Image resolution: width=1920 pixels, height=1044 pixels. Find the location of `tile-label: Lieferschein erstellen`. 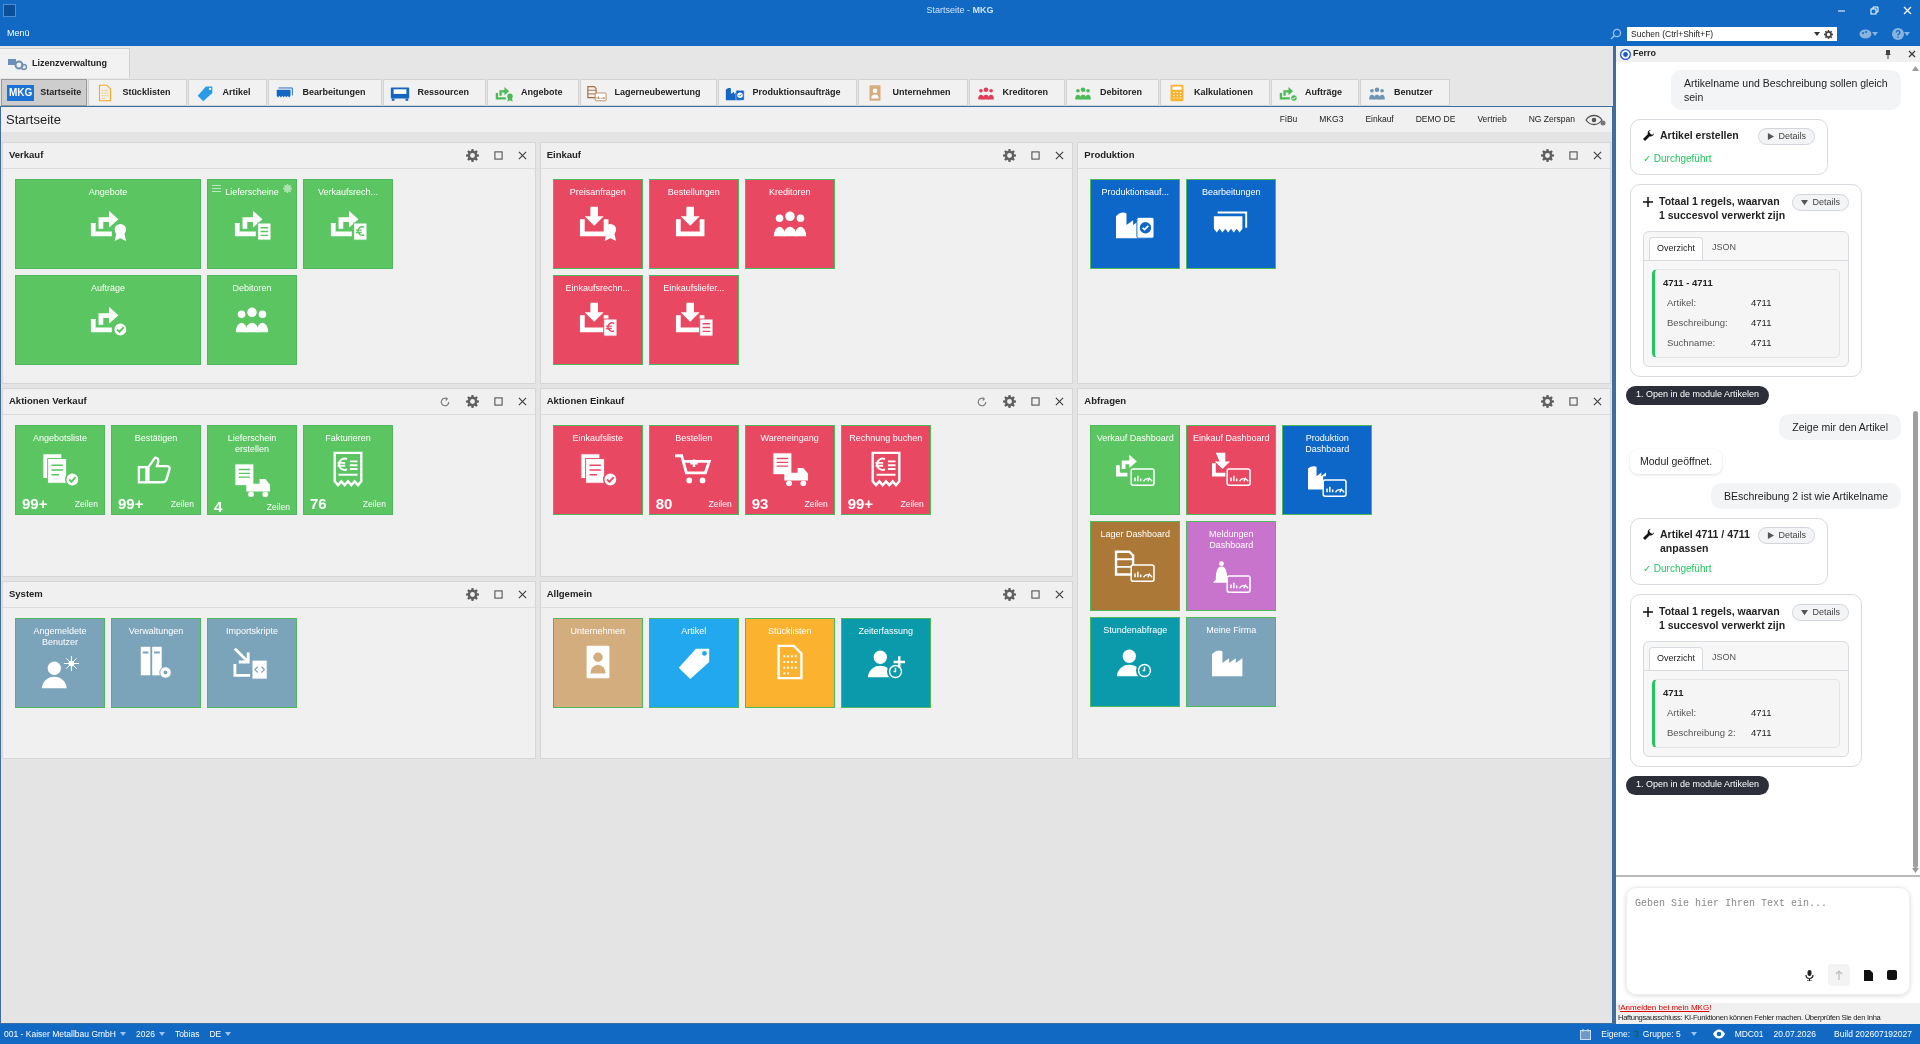

tile-label: Lieferschein erstellen is located at coordinates (252, 440).